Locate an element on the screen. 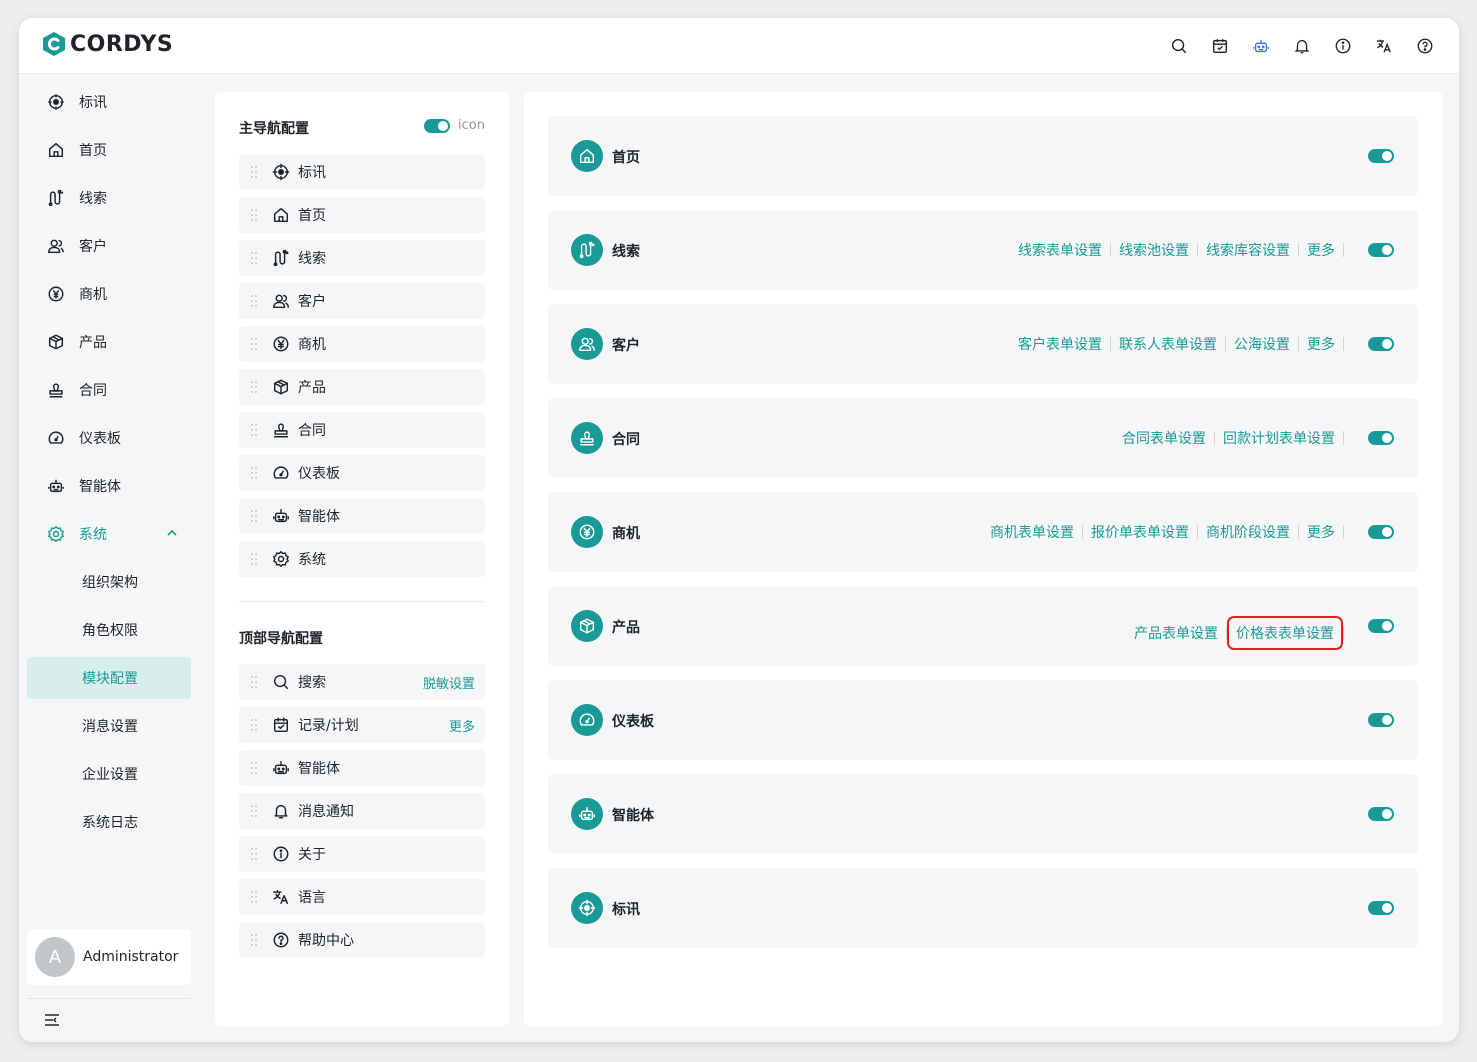 The width and height of the screenshot is (1477, 1062). sidebar-item-label: 智能体 is located at coordinates (100, 487).